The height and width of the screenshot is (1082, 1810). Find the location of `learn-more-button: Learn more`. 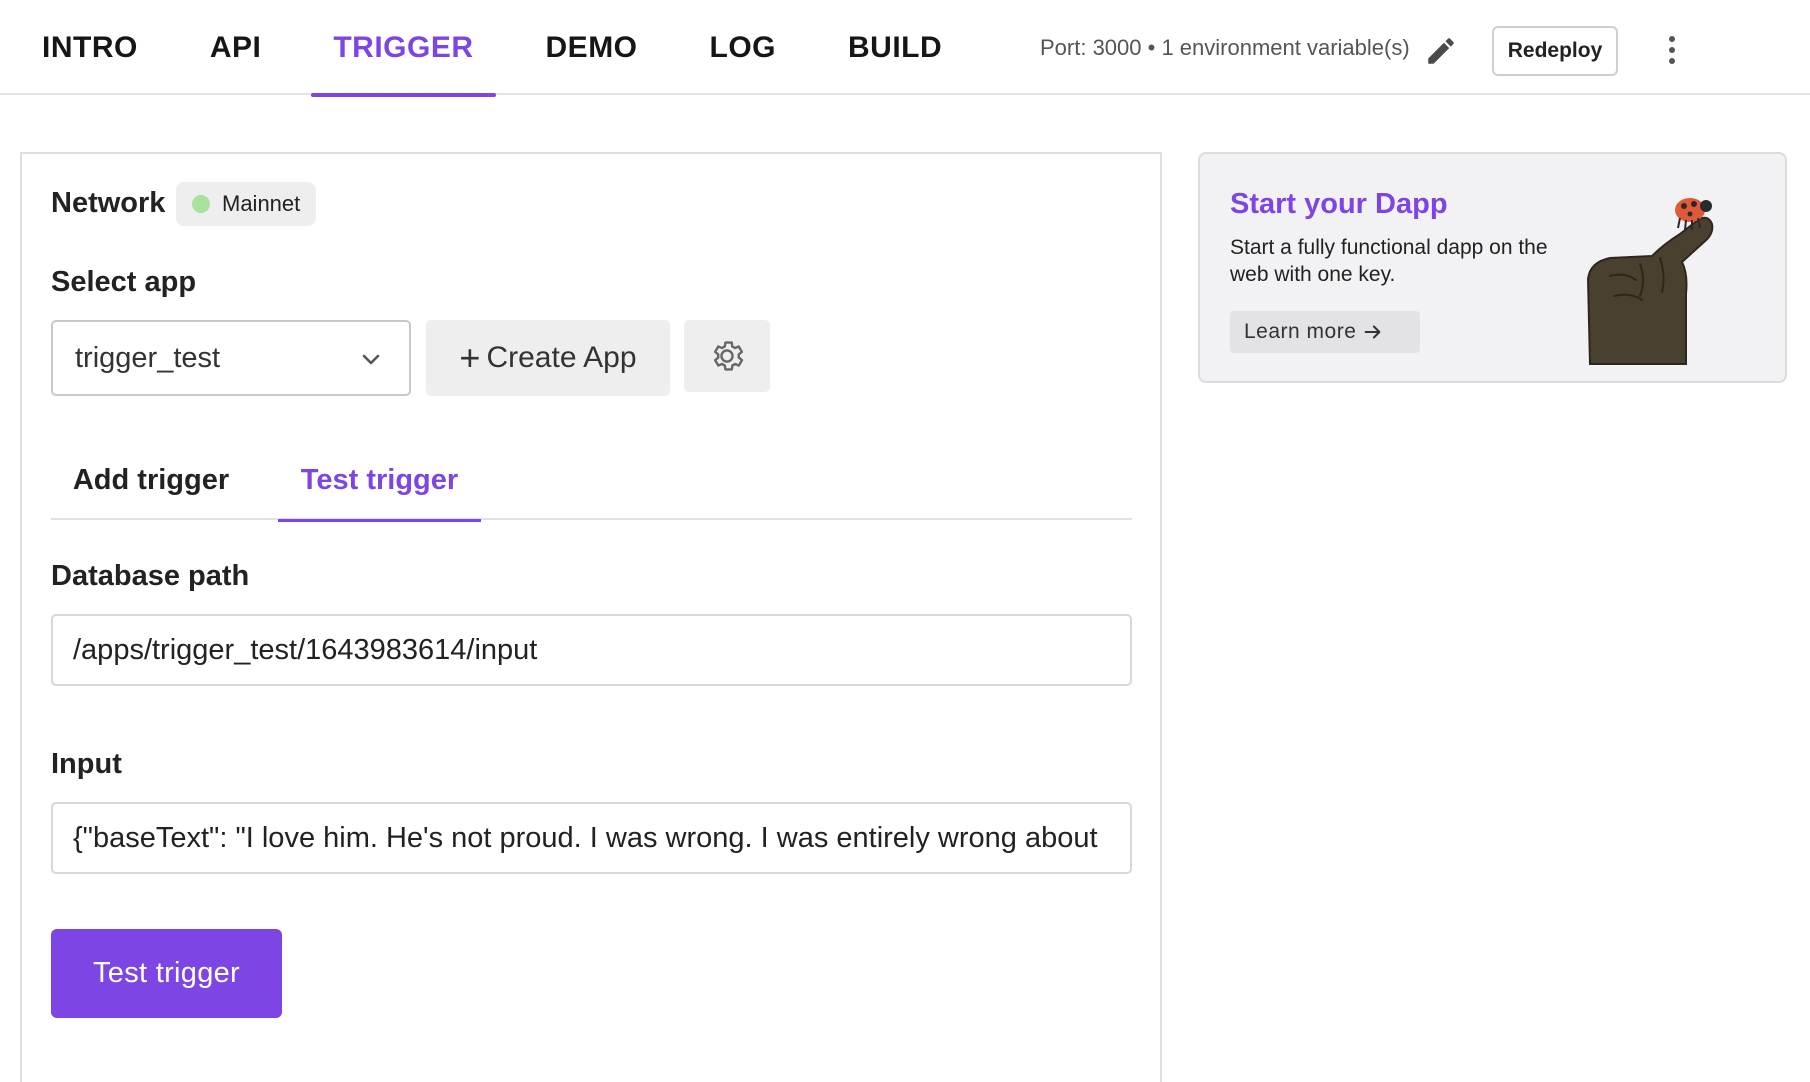

learn-more-button: Learn more is located at coordinates (1325, 332).